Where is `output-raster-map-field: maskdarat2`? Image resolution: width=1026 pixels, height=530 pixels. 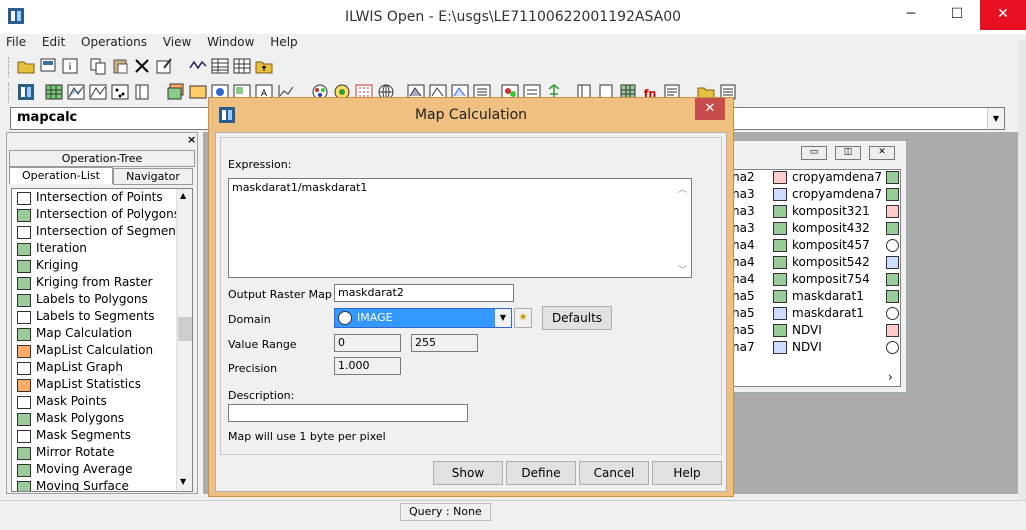 output-raster-map-field: maskdarat2 is located at coordinates (424, 293).